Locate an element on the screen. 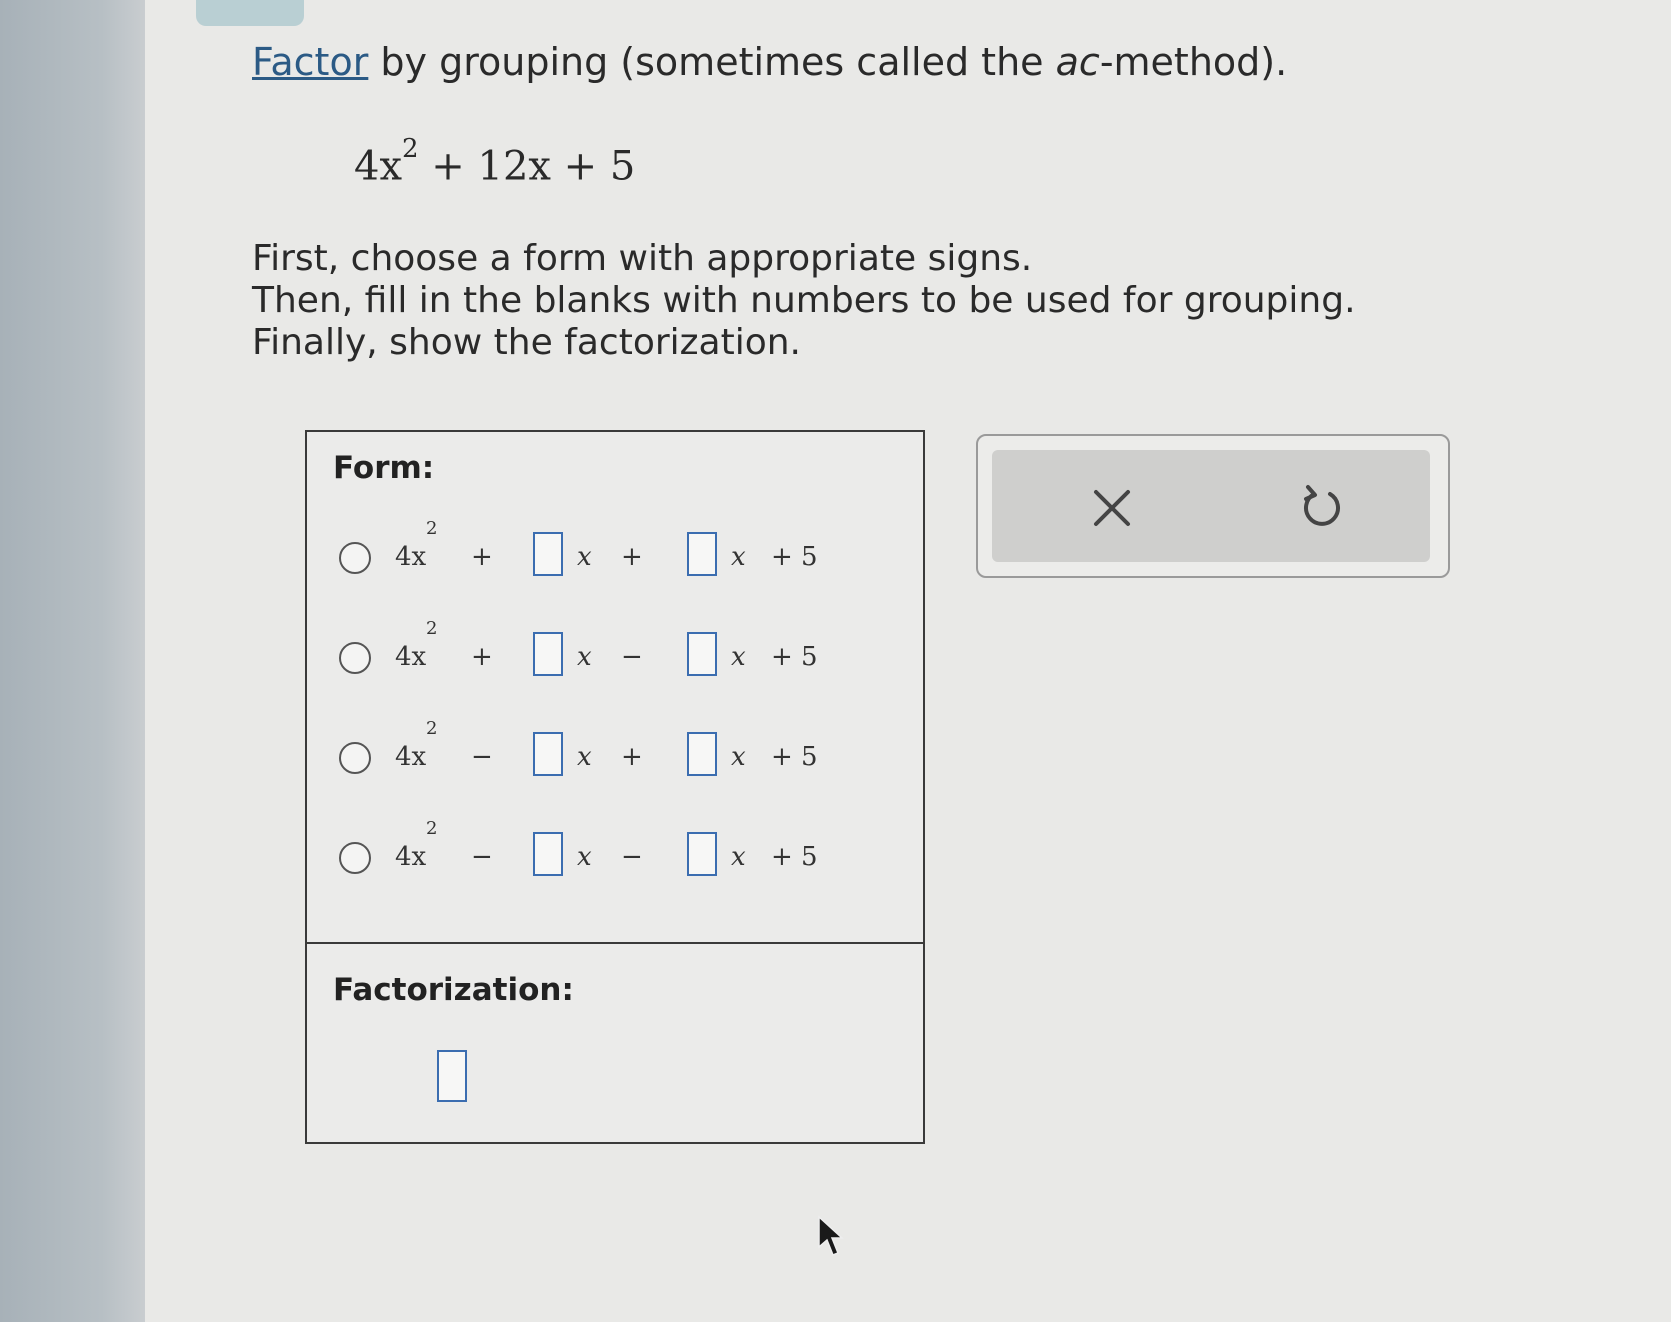 The width and height of the screenshot is (1671, 1322). form-option-1: 4x 2 + x + x + 5 is located at coordinates (611, 553).